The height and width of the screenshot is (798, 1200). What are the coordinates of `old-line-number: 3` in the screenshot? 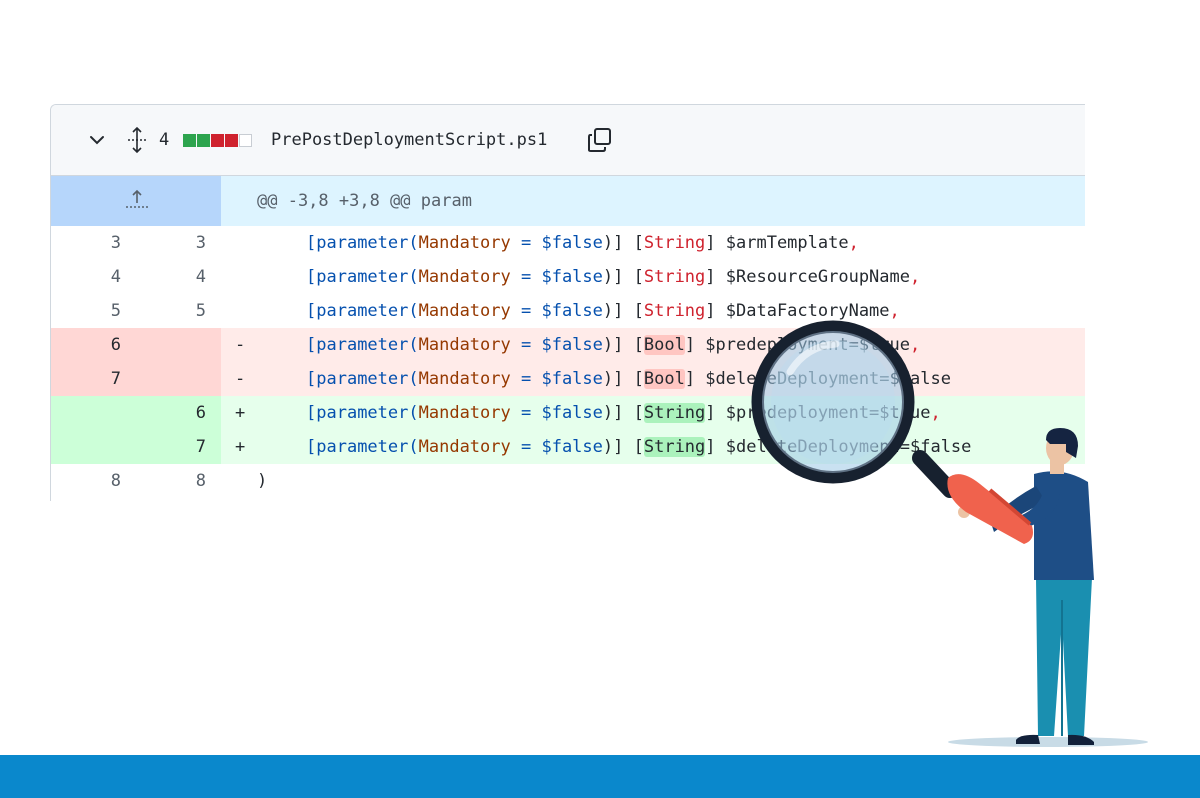 It's located at (115, 243).